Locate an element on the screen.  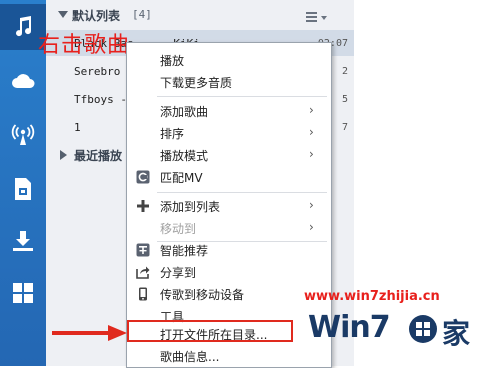
watermark-brand: Win7 is located at coordinates (349, 327).